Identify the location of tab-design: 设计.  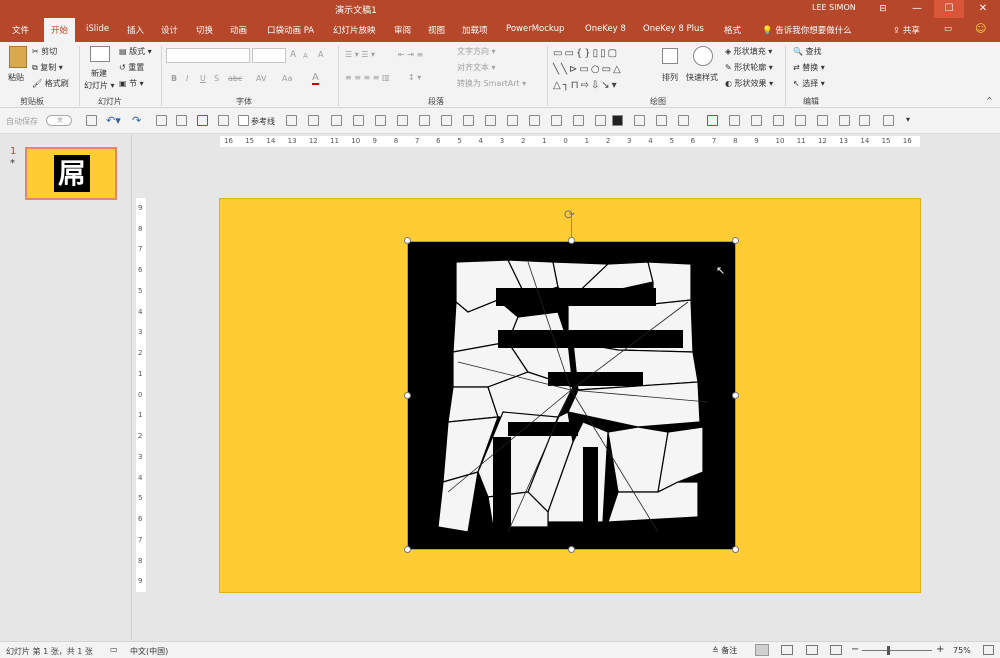
(169, 30).